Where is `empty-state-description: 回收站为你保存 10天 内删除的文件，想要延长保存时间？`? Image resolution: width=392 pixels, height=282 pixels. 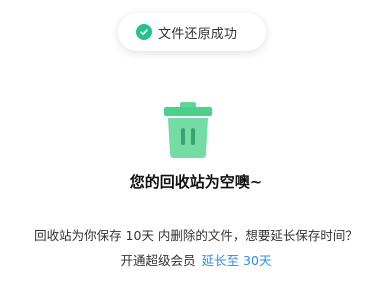 empty-state-description: 回收站为你保存 10天 内删除的文件，想要延长保存时间？ is located at coordinates (196, 235).